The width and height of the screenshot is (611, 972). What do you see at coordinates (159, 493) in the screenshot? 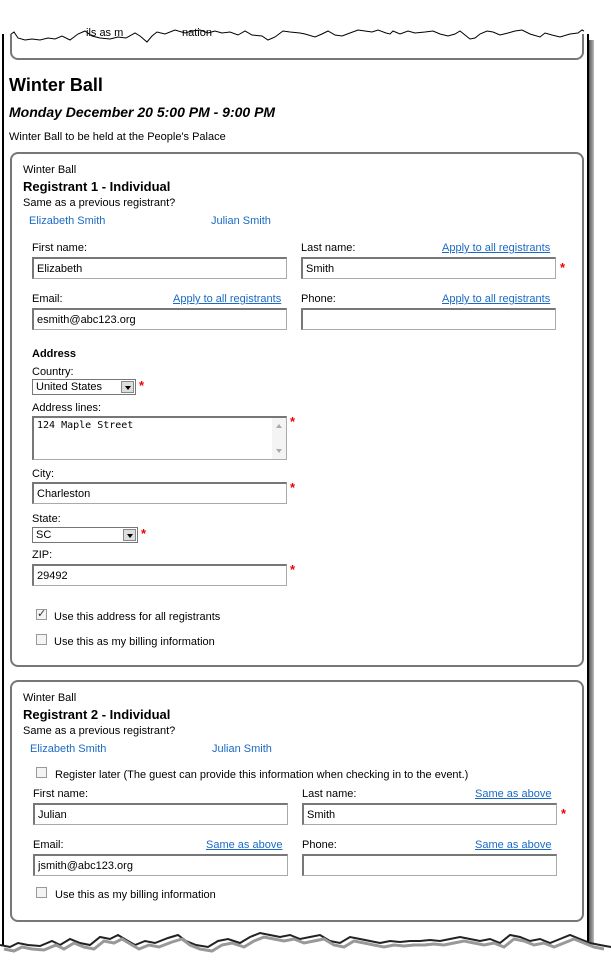
I see `city-input` at bounding box center [159, 493].